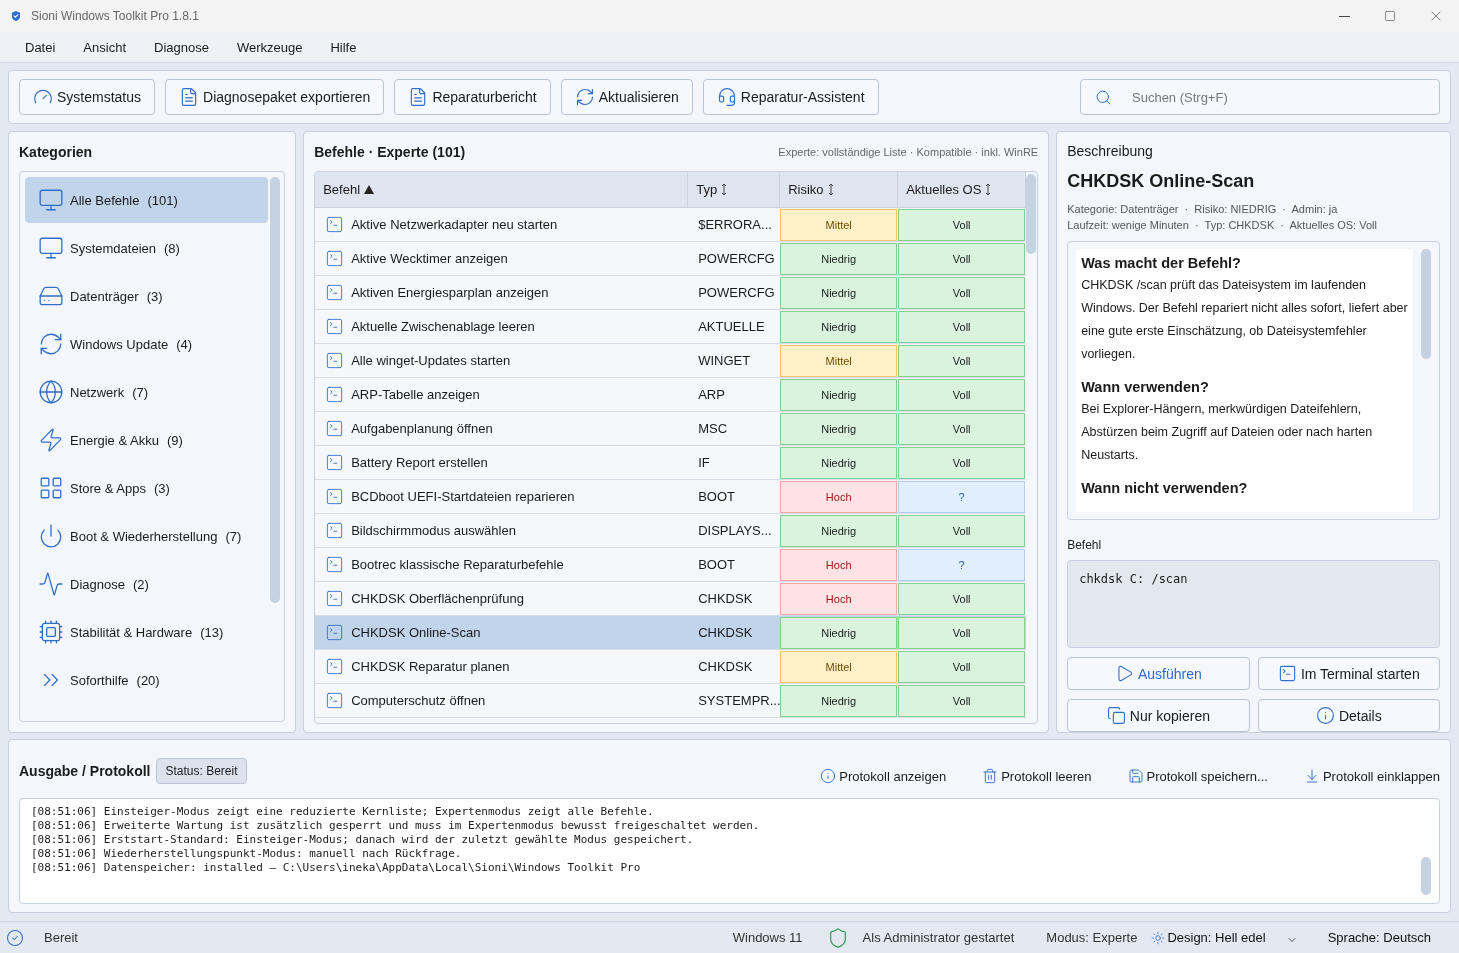 This screenshot has height=953, width=1459. What do you see at coordinates (671, 701) in the screenshot?
I see `table-row: Computerschutz öffnen SYSTEMPR... Niedrig Voll` at bounding box center [671, 701].